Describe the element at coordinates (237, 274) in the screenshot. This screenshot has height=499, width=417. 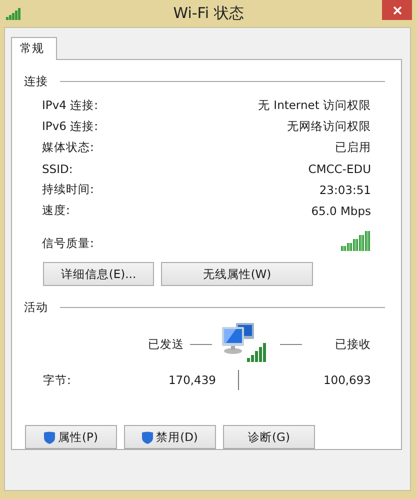
I see `dialog-button: 无线属性(W)` at that location.